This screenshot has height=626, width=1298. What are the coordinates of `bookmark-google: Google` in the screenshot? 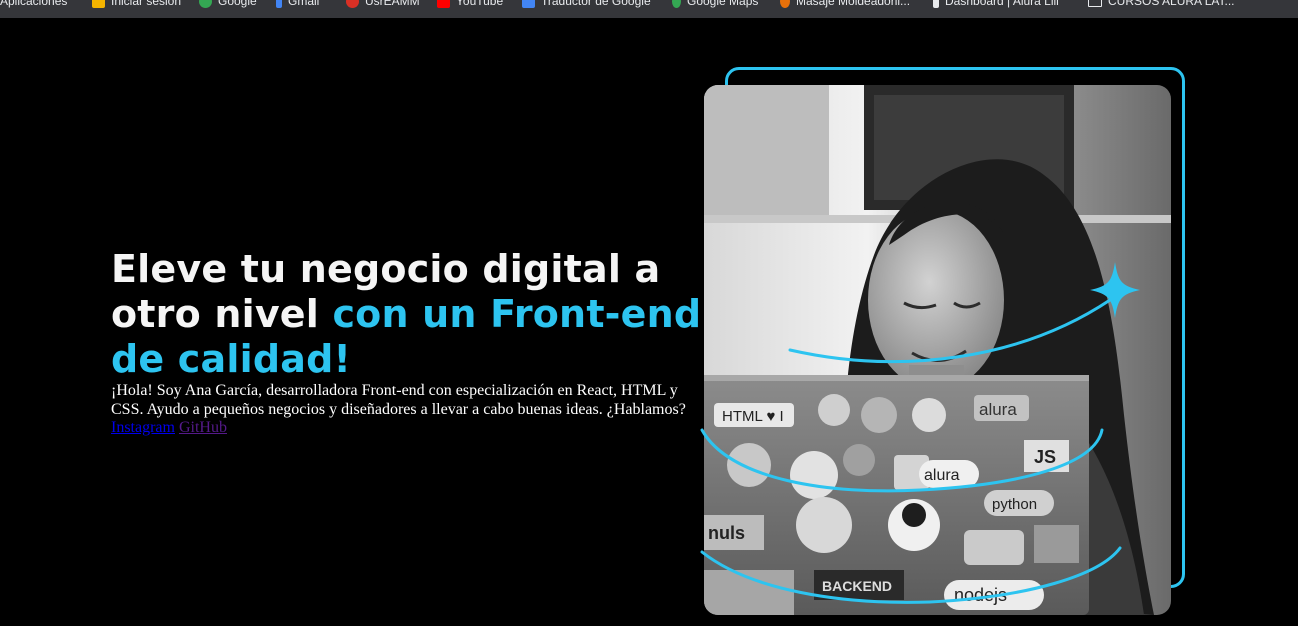 It's located at (228, 4).